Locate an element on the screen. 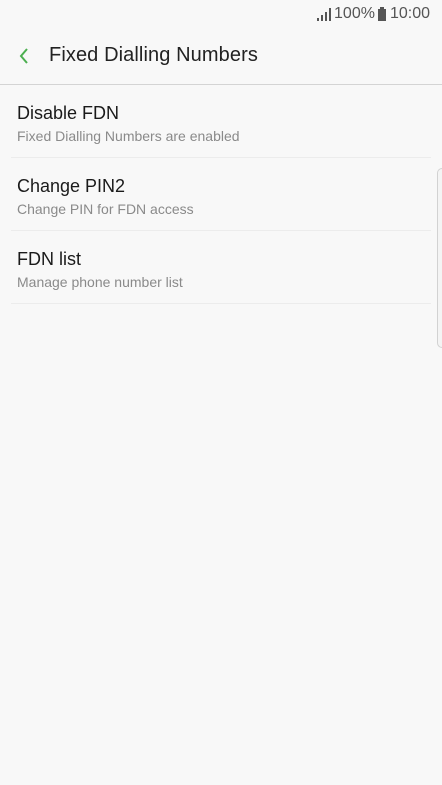 This screenshot has width=442, height=785. signal-icon is located at coordinates (324, 14).